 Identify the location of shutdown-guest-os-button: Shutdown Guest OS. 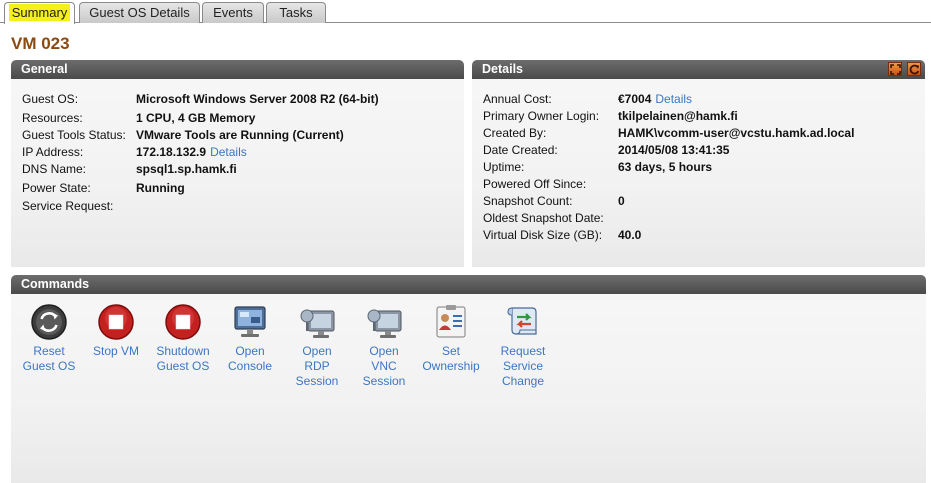
(183, 338).